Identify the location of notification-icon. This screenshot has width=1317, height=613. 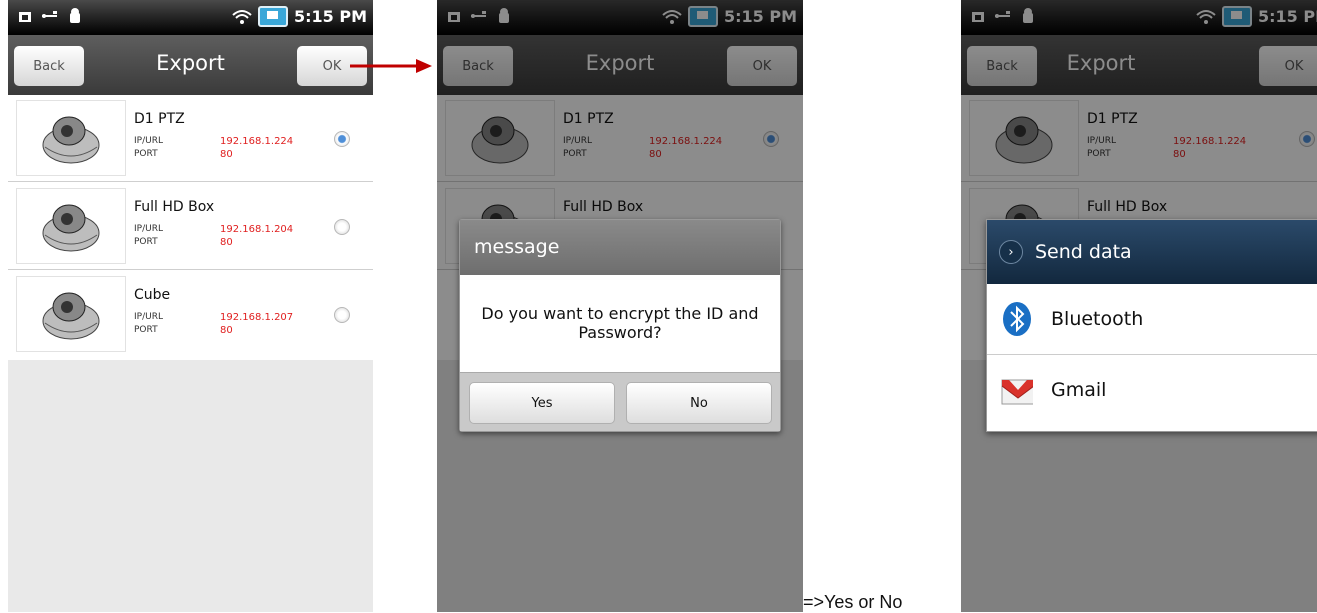
(25, 17).